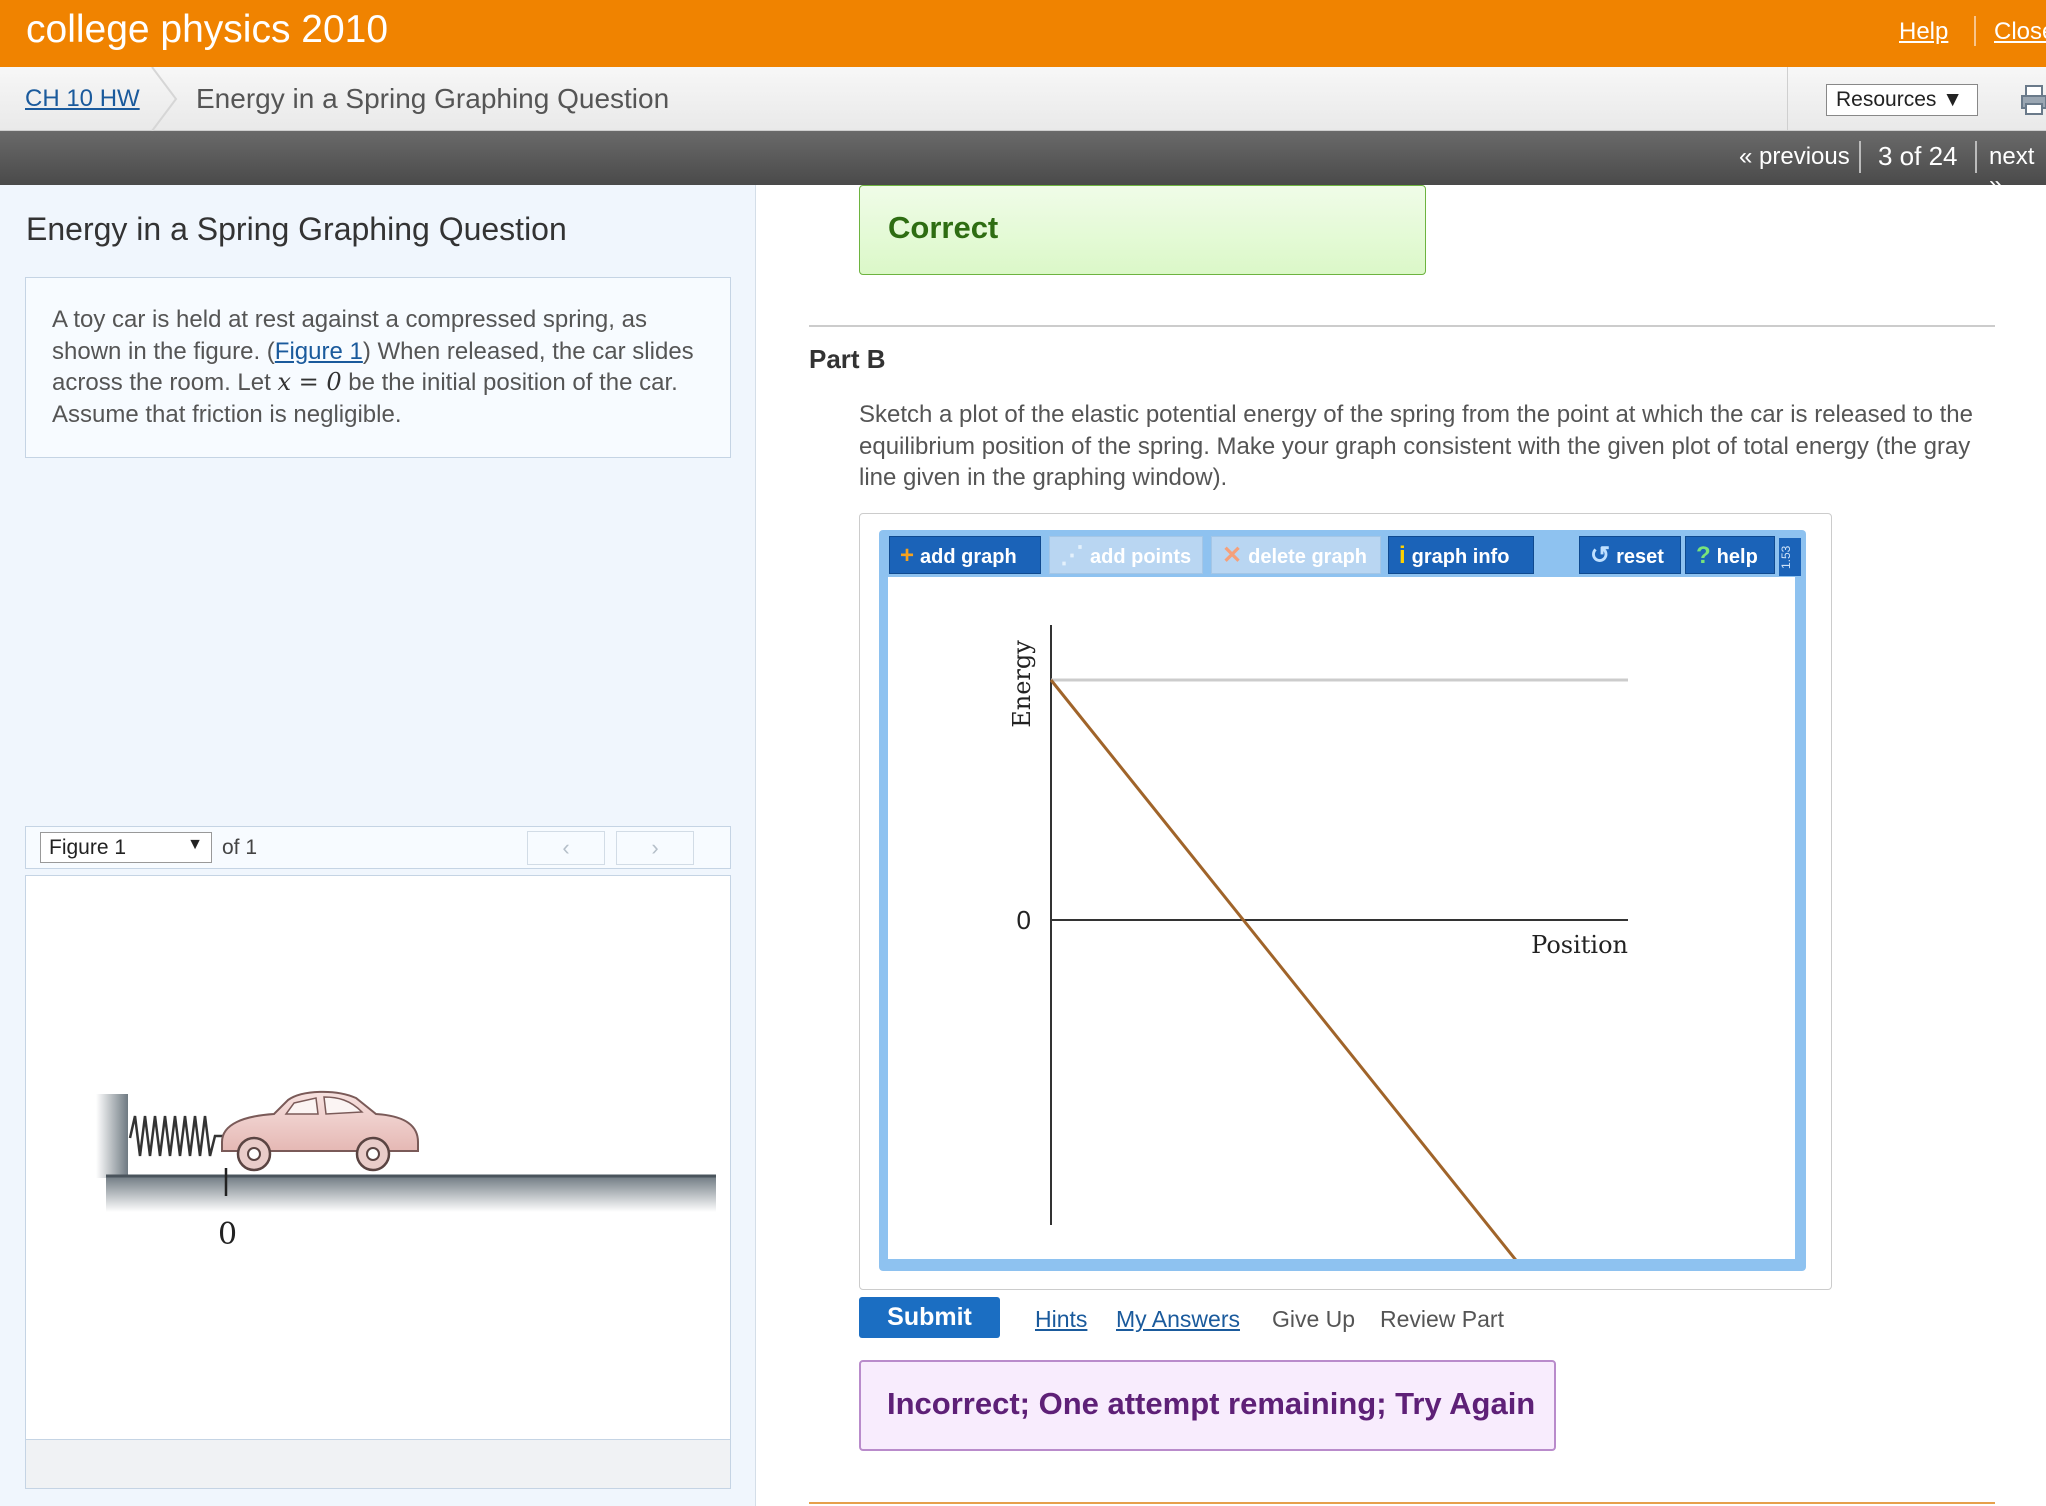  What do you see at coordinates (309, 382) in the screenshot?
I see `math-expression: x = 0` at bounding box center [309, 382].